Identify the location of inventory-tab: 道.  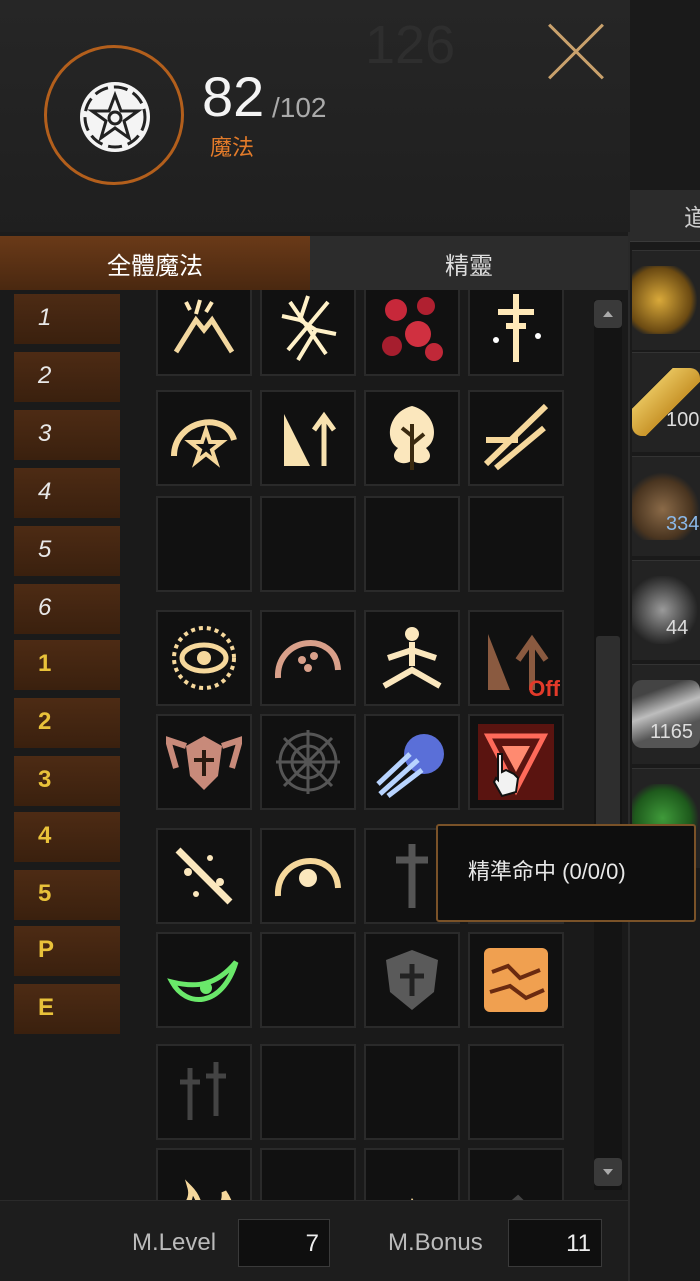
(665, 216).